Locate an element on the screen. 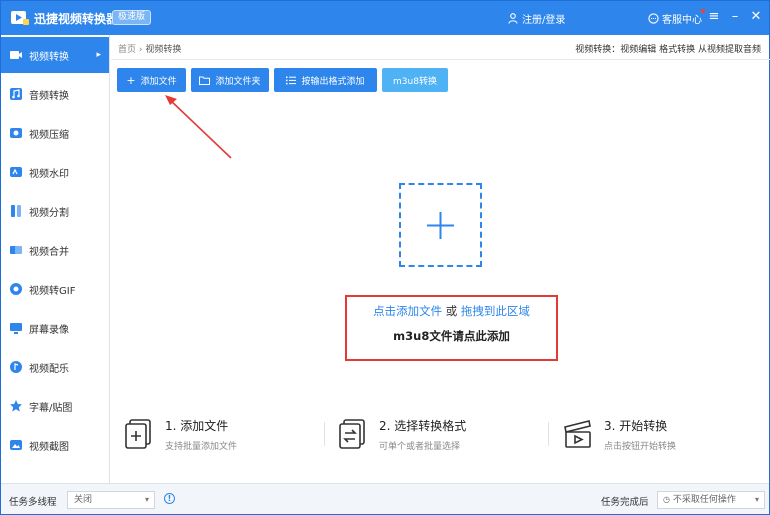  screen-record-icon is located at coordinates (16, 328).